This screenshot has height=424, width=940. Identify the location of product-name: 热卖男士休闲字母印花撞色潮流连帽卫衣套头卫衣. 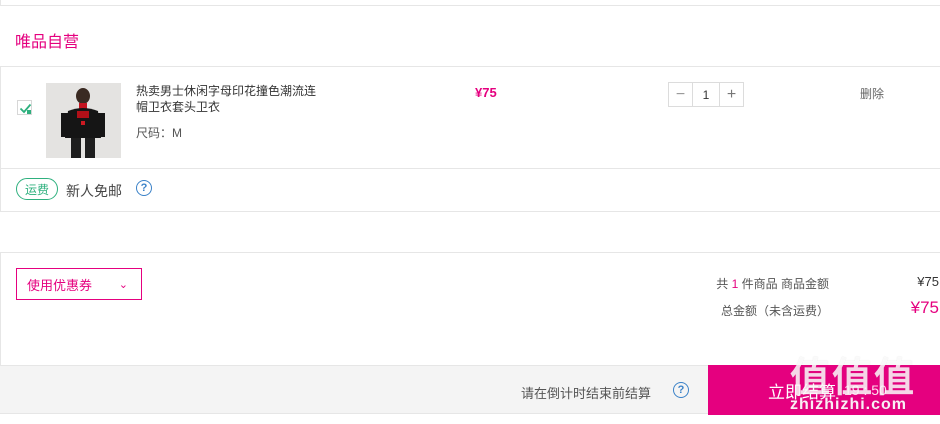
(231, 99).